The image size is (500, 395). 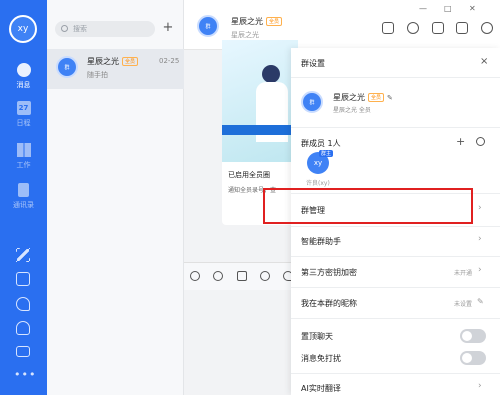 What do you see at coordinates (23, 328) in the screenshot?
I see `cloud-icon` at bounding box center [23, 328].